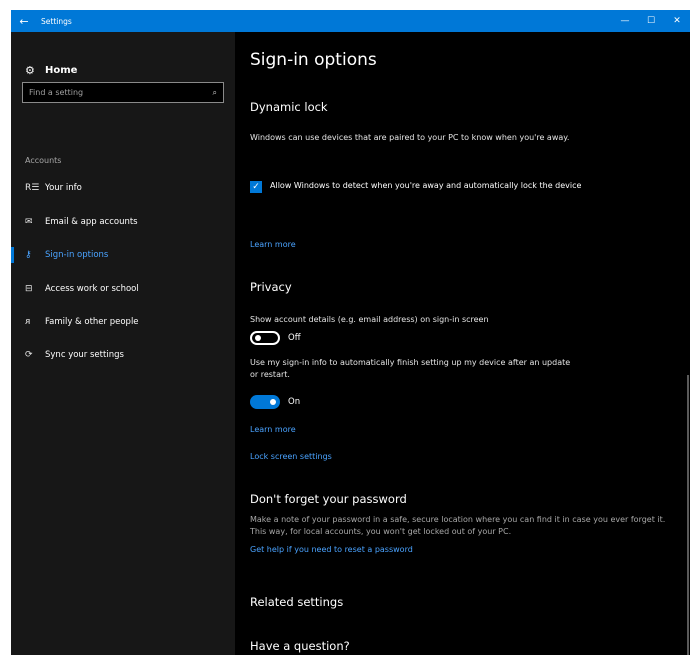 The height and width of the screenshot is (655, 700). I want to click on sidebar-item-family: ᴙ Family & other people, so click(123, 322).